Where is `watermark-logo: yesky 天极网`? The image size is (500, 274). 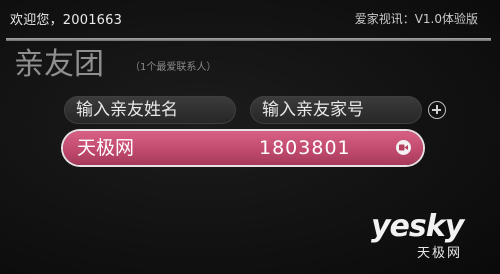 watermark-logo: yesky 天极网 is located at coordinates (431, 240).